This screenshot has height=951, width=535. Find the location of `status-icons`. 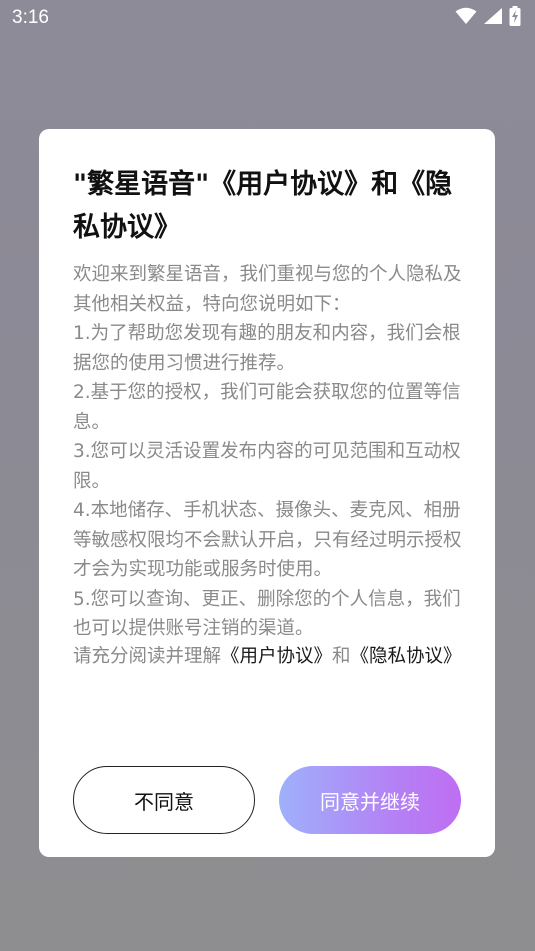

status-icons is located at coordinates (488, 18).